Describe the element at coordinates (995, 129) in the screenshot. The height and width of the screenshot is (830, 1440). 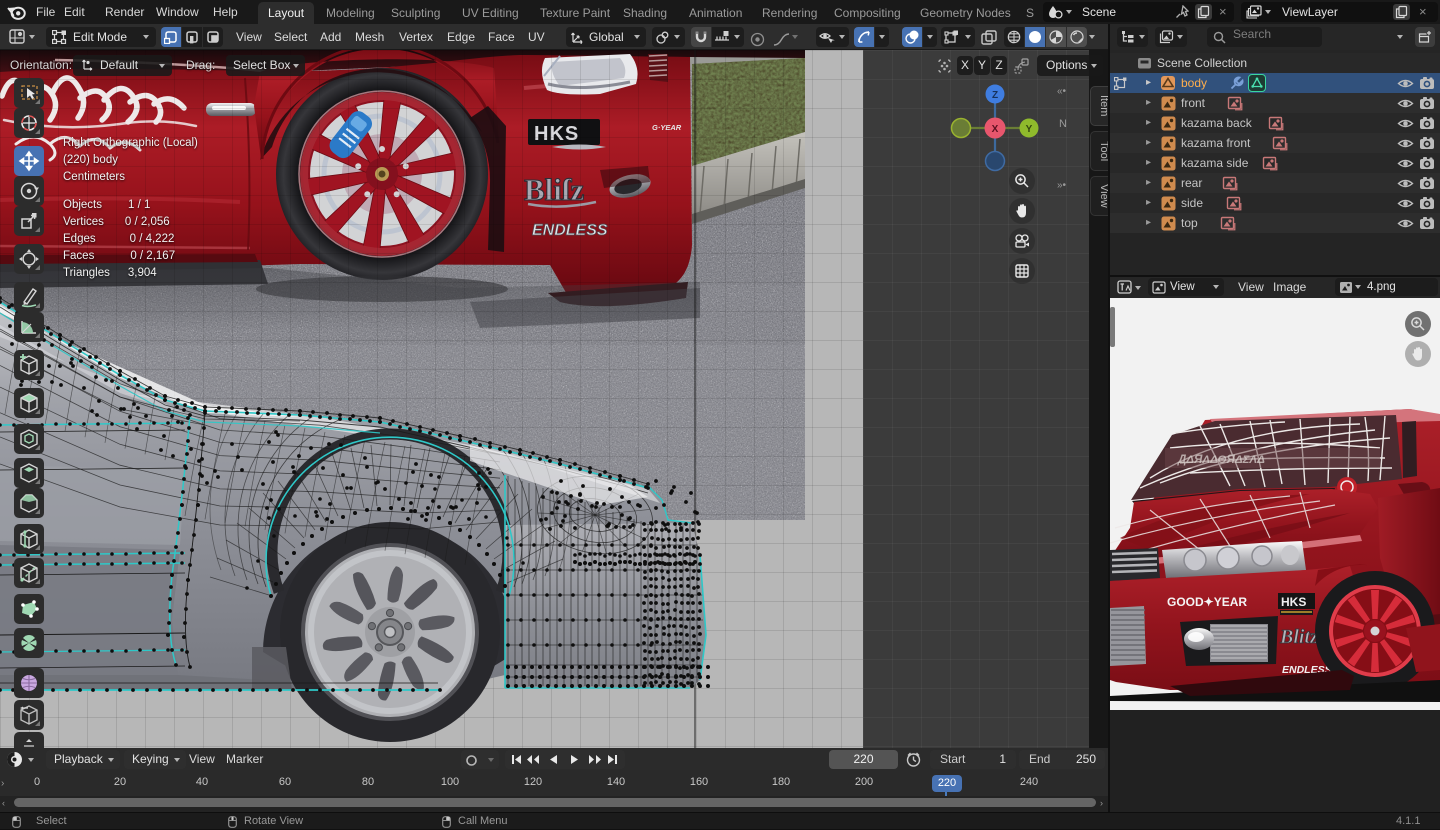
I see `svg-text: X` at that location.